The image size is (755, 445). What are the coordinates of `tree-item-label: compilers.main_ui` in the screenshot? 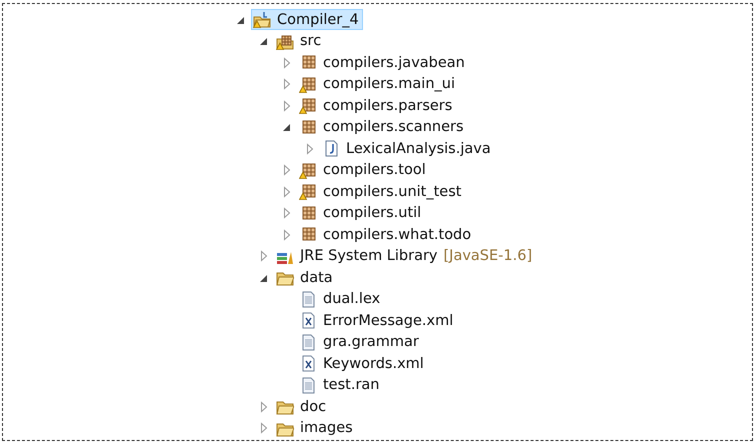 It's located at (389, 84).